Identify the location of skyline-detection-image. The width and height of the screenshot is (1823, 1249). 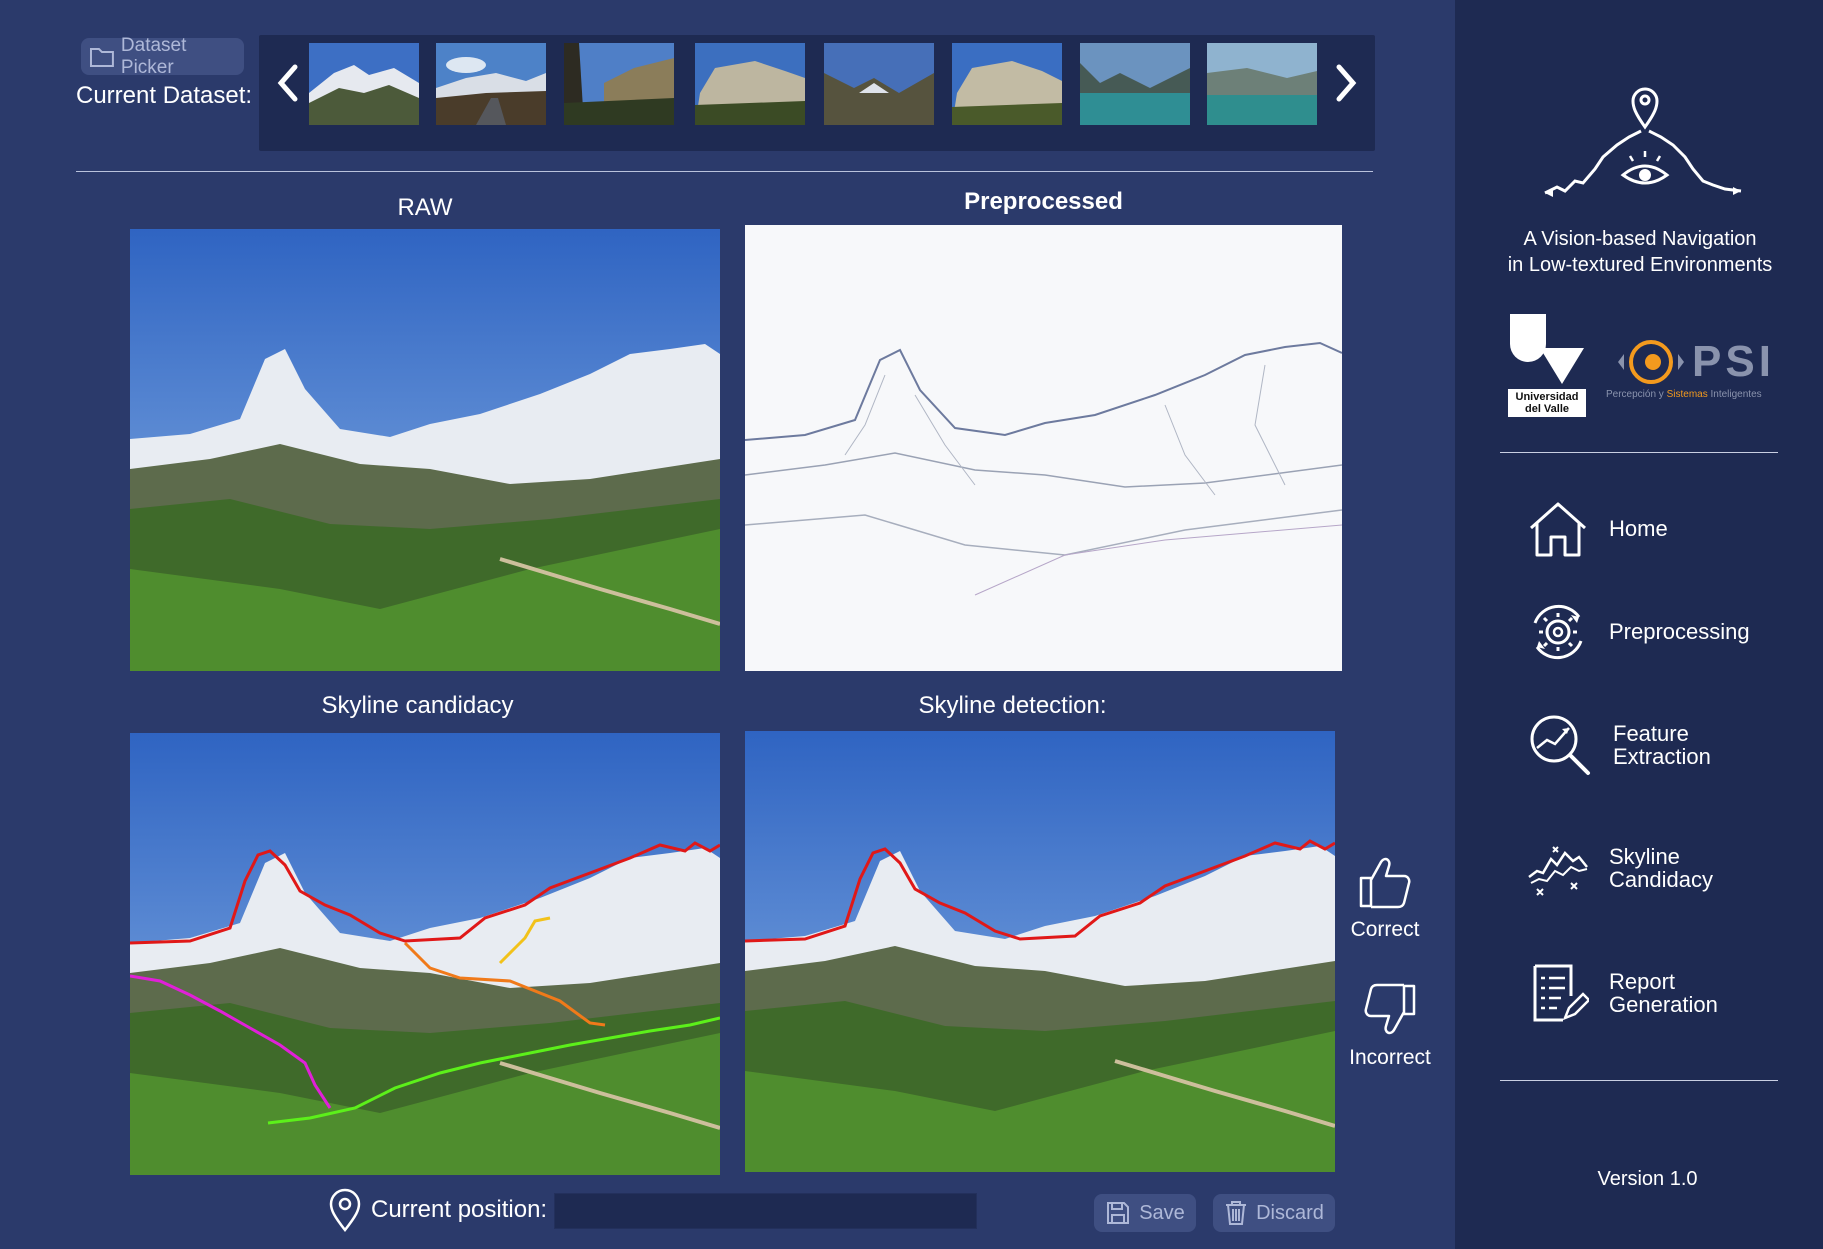
(1040, 951).